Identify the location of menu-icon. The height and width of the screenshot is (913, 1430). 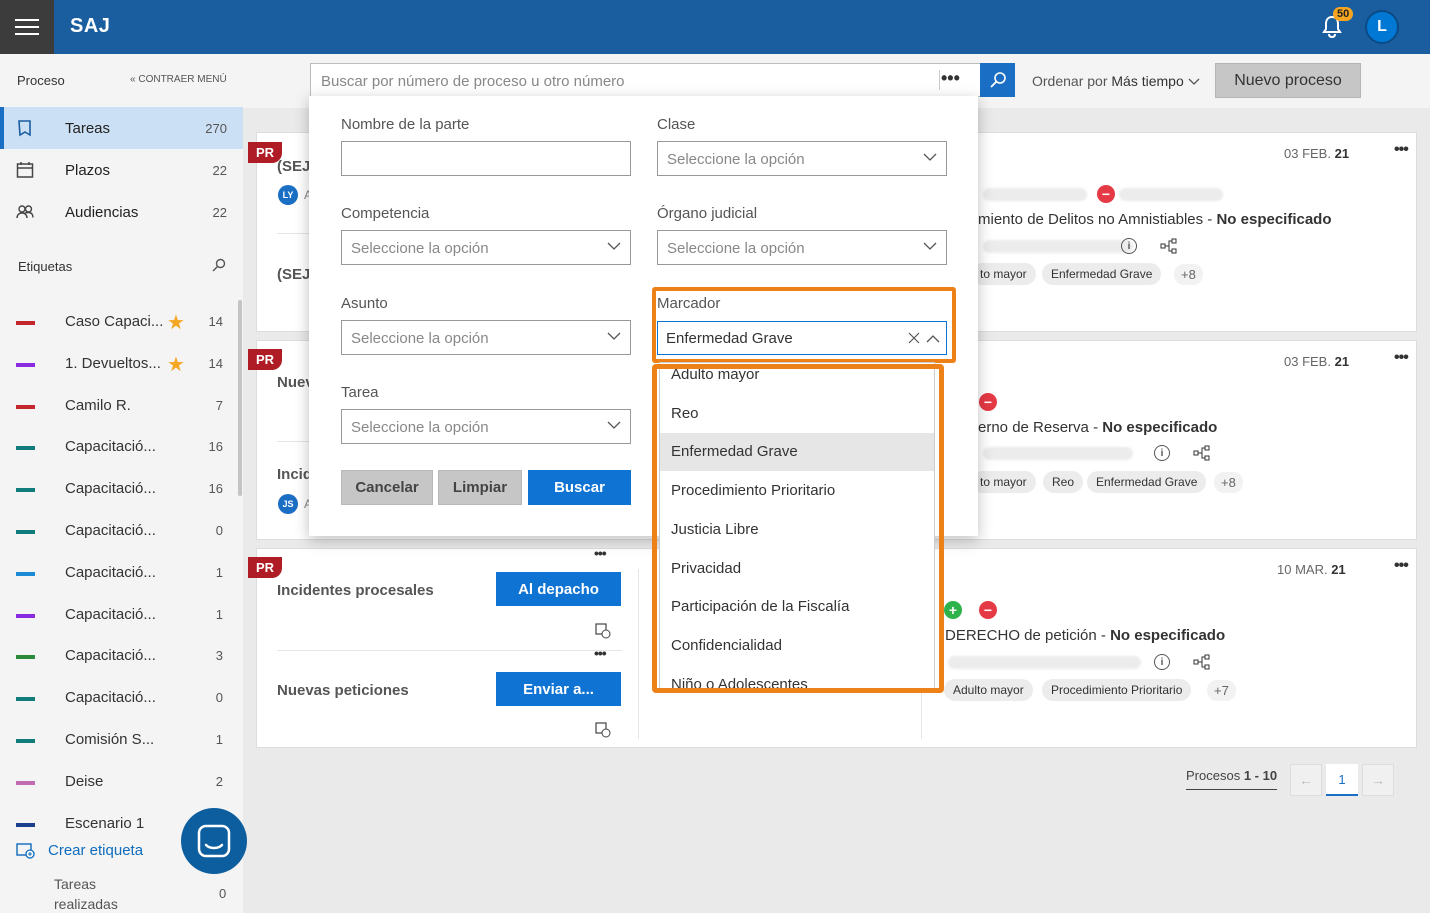
(27, 27).